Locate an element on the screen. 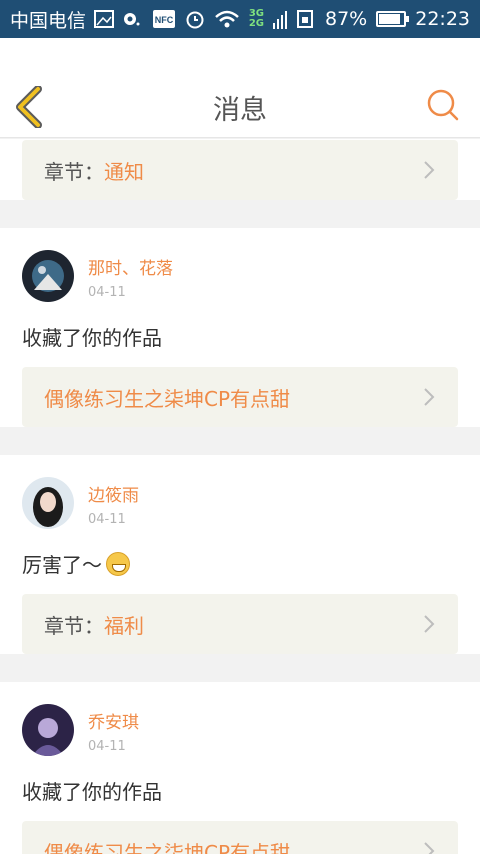 The image size is (480, 854). list-item: 章节： 通知 is located at coordinates (240, 169).